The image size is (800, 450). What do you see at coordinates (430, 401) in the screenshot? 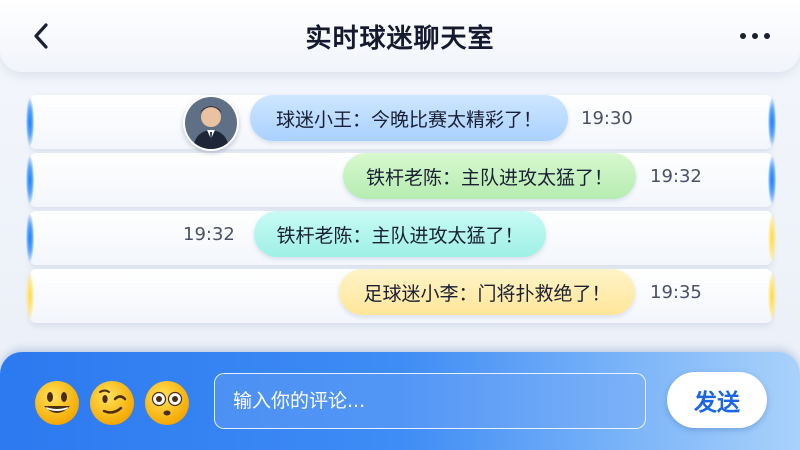
I see `comment-input` at bounding box center [430, 401].